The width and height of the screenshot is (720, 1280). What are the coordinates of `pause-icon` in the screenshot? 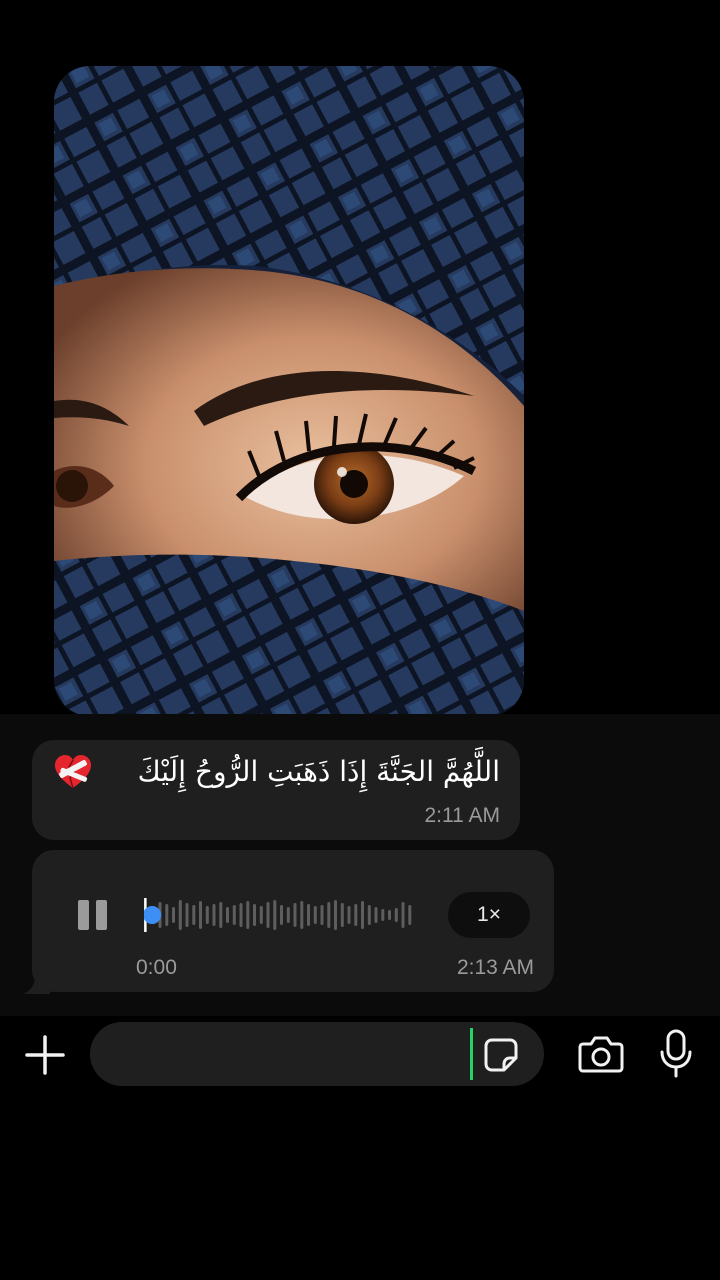 It's located at (83, 915).